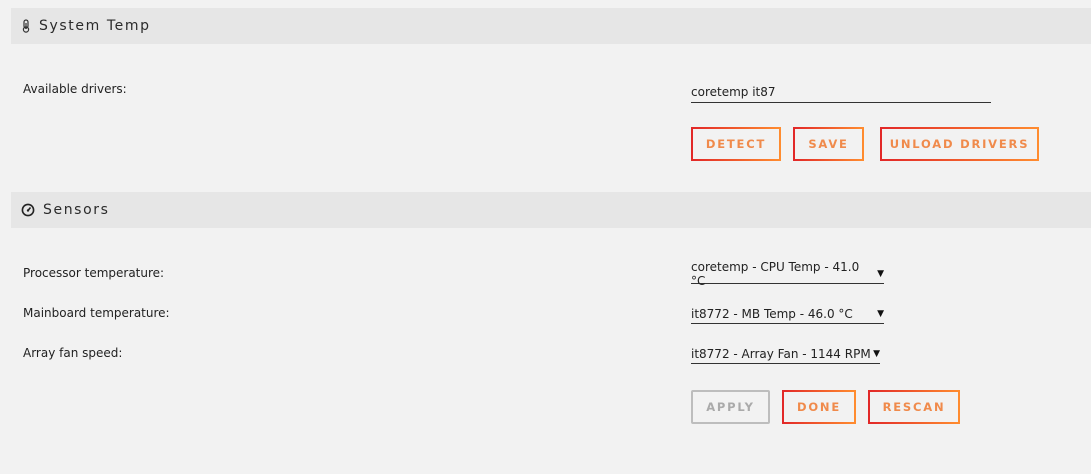 This screenshot has height=474, width=1091. Describe the element at coordinates (551, 26) in the screenshot. I see `system-temp-header: System Temp` at that location.